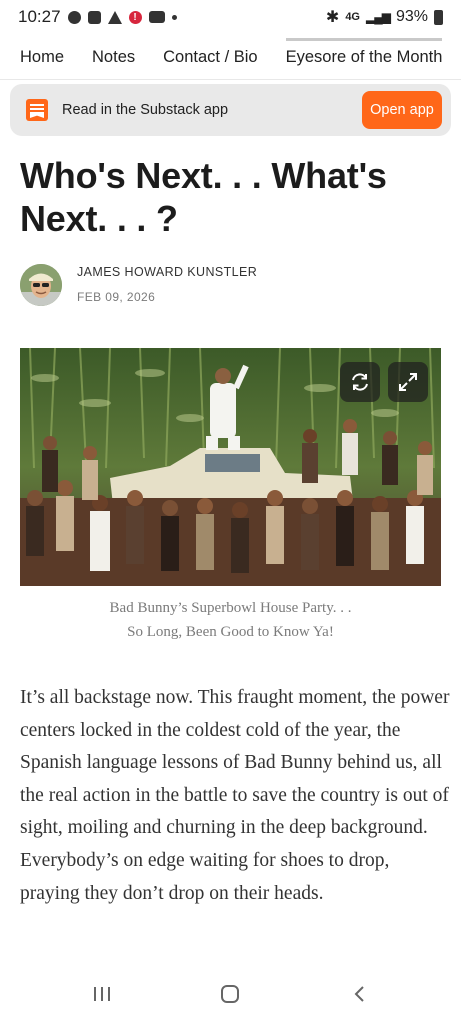  What do you see at coordinates (42, 57) in the screenshot?
I see `nav-home: Home` at bounding box center [42, 57].